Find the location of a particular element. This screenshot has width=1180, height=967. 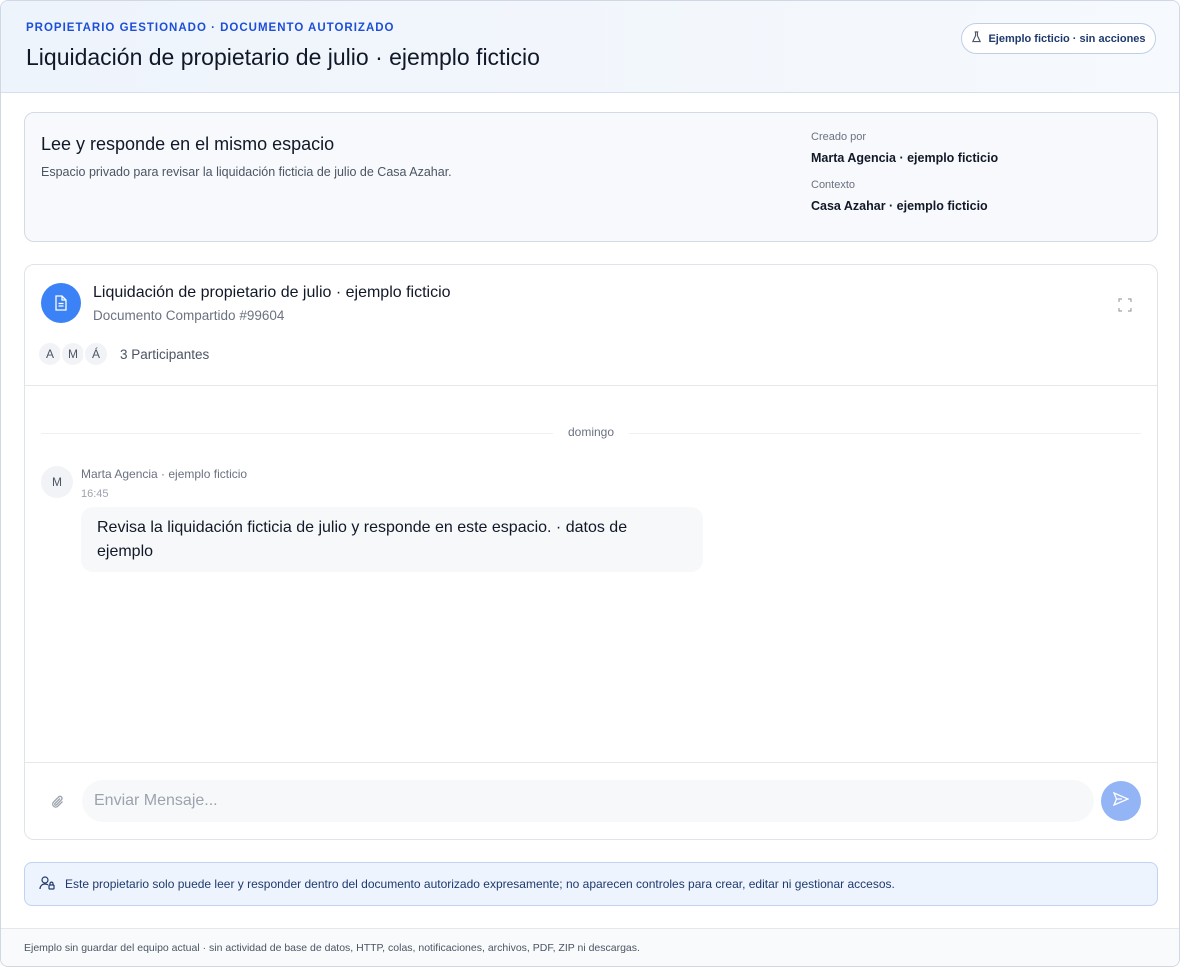

context-label: Contexto is located at coordinates (833, 185).